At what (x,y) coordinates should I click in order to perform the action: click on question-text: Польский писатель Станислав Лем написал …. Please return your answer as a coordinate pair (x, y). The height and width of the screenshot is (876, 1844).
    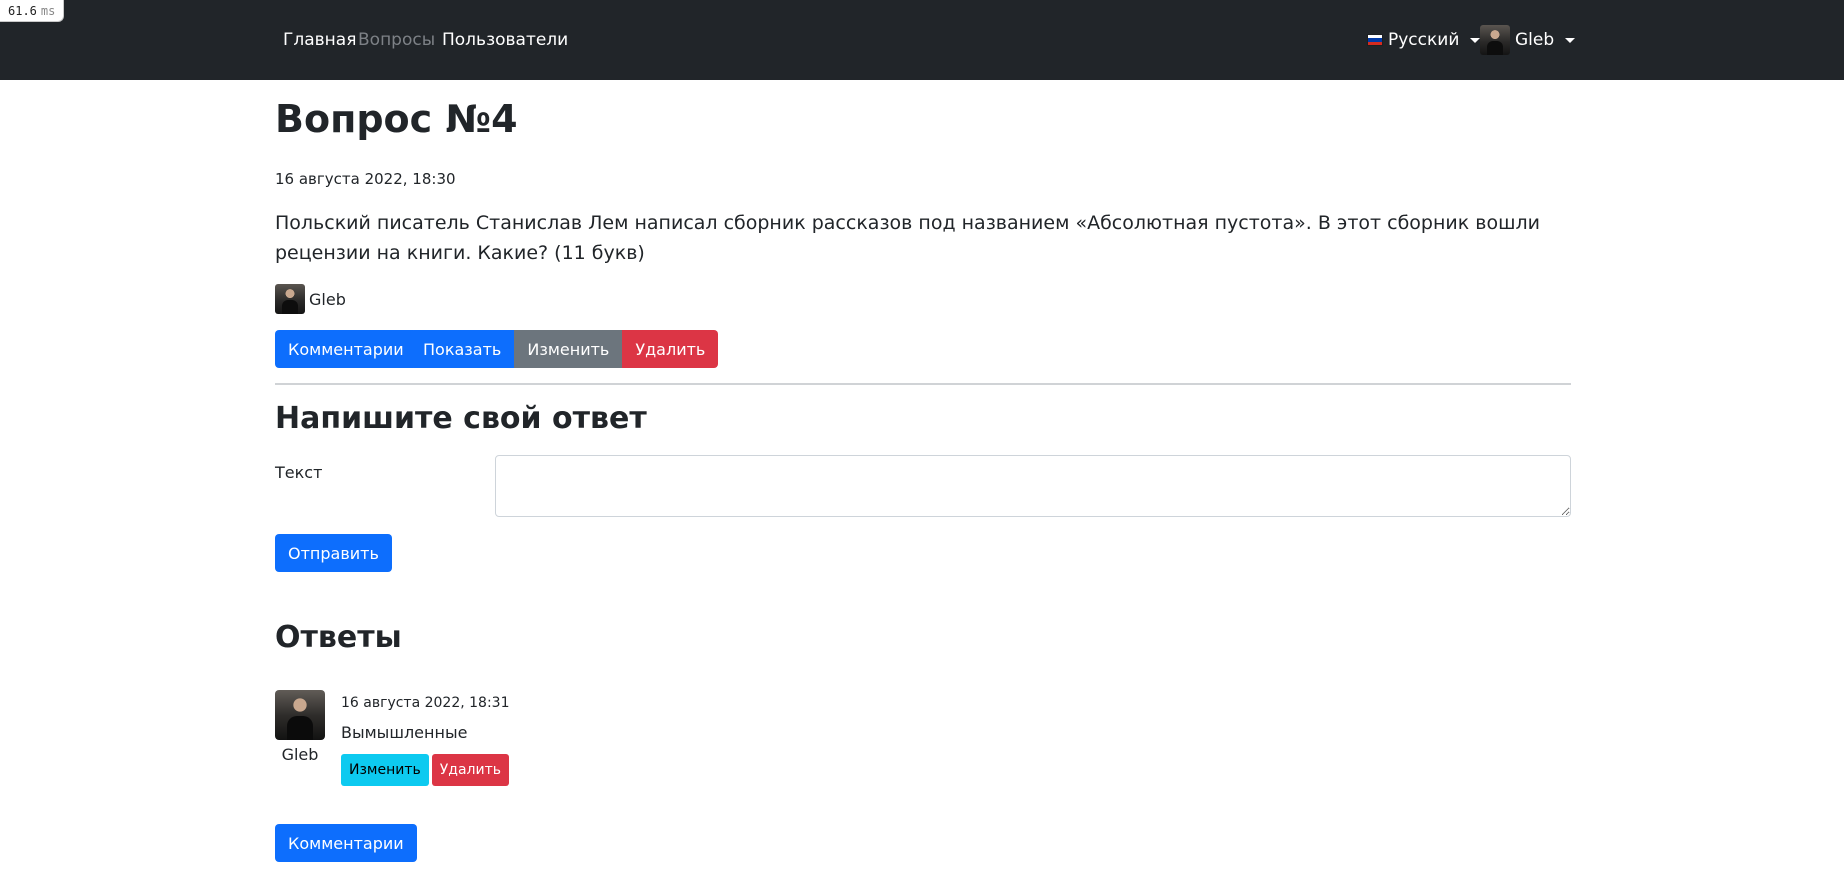
    Looking at the image, I should click on (907, 238).